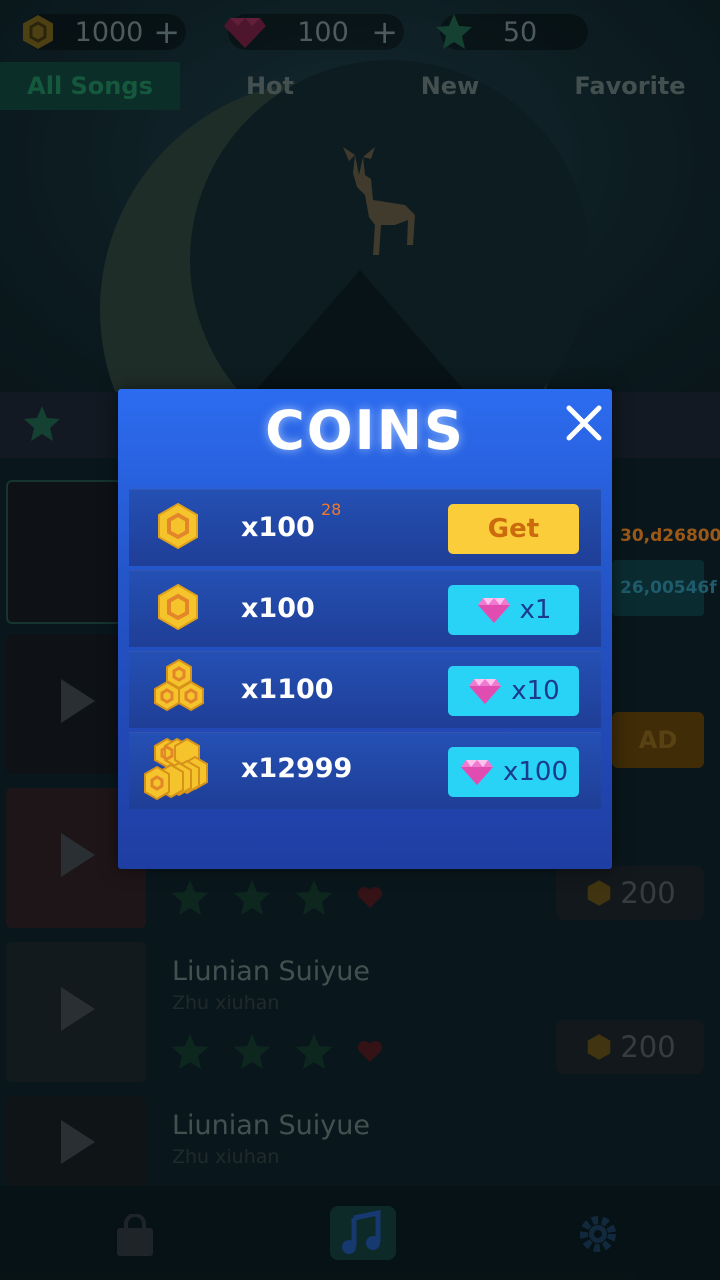  I want to click on get-free-coins-button: Get, so click(513, 529).